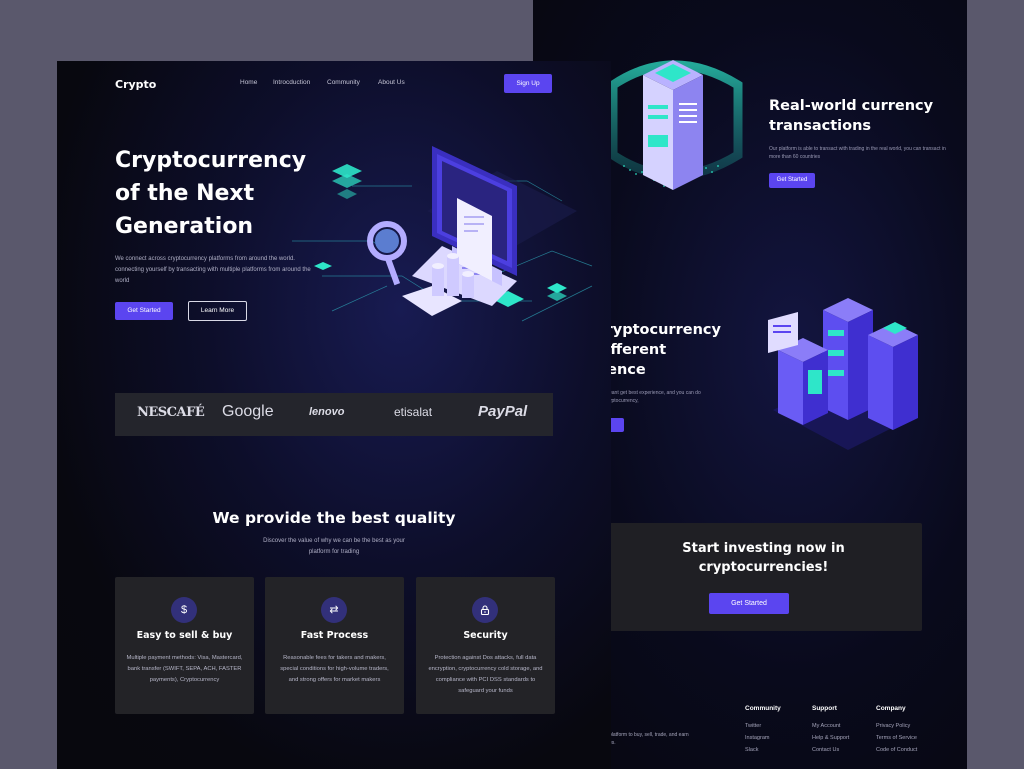 This screenshot has width=1024, height=769. I want to click on footer-link: Help & Support, so click(830, 738).